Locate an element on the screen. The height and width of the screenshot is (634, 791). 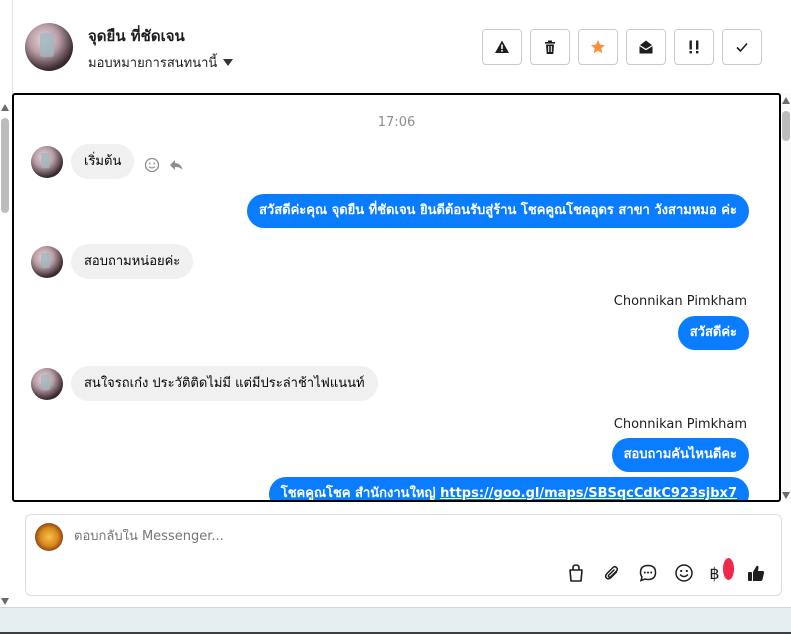
like-button is located at coordinates (756, 573).